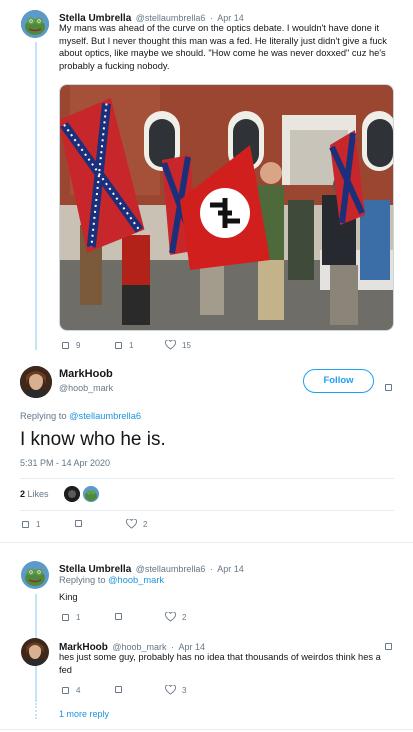 The width and height of the screenshot is (413, 732). What do you see at coordinates (105, 416) in the screenshot?
I see `replying-to-link: @stellaumbrella6` at bounding box center [105, 416].